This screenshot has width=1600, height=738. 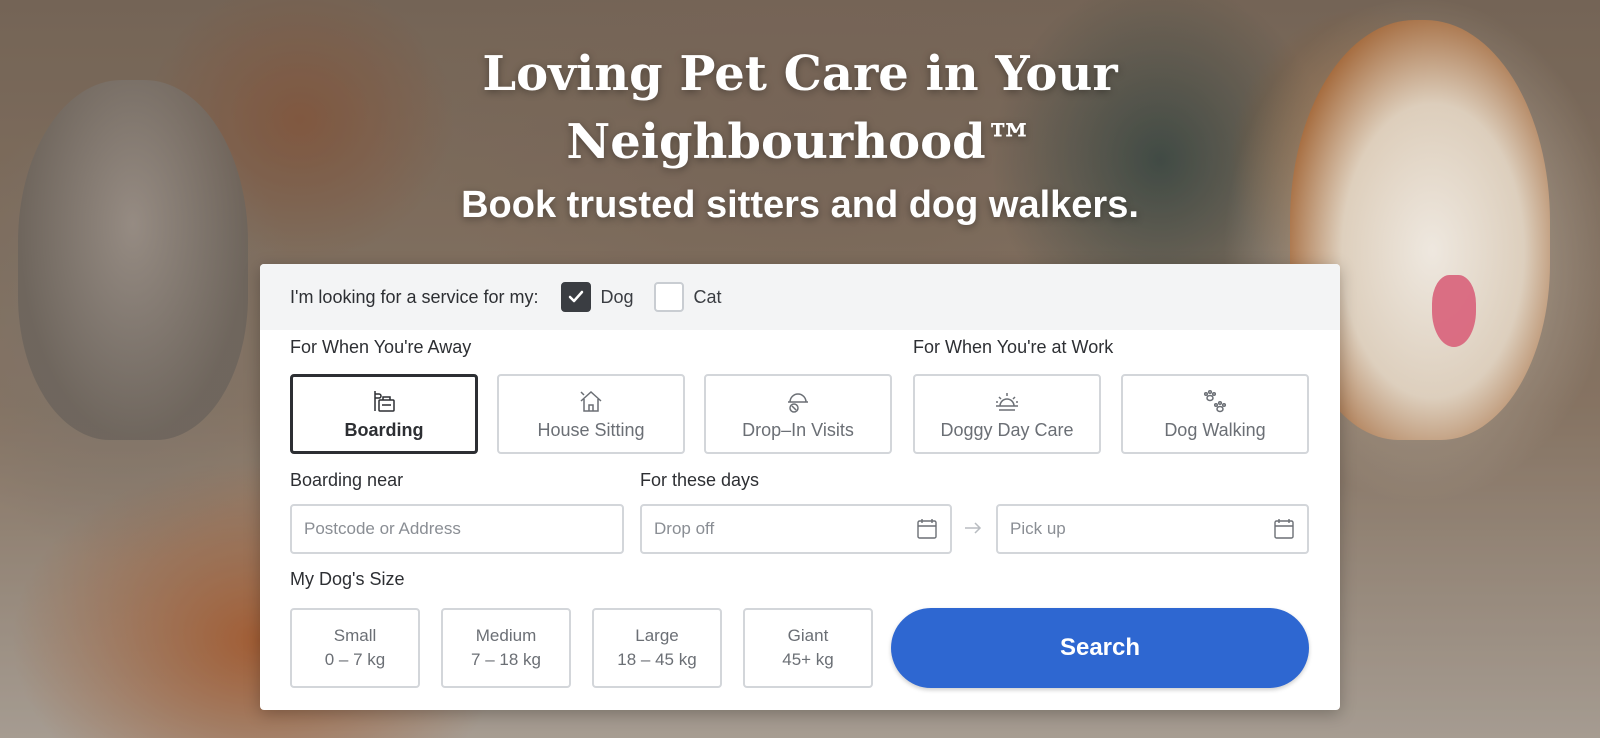 What do you see at coordinates (700, 480) in the screenshot?
I see `dates-label: For these days` at bounding box center [700, 480].